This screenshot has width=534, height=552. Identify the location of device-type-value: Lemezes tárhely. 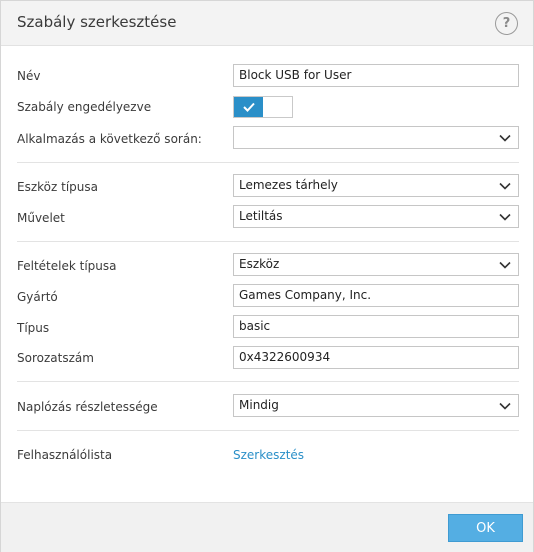
(288, 185).